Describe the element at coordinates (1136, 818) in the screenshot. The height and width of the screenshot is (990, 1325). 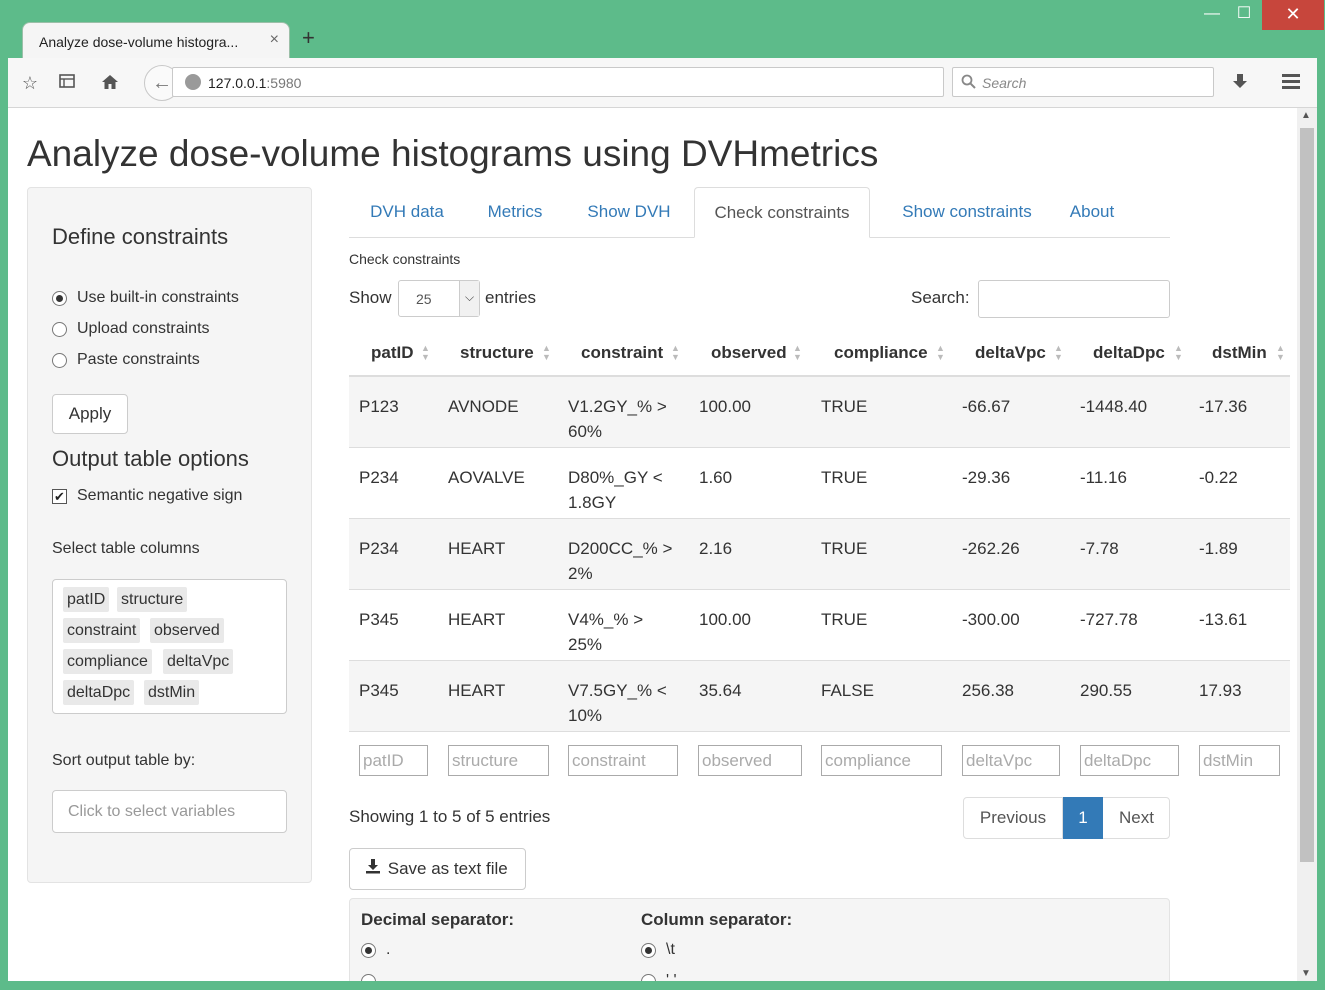
I see `next-page-button: Next` at that location.